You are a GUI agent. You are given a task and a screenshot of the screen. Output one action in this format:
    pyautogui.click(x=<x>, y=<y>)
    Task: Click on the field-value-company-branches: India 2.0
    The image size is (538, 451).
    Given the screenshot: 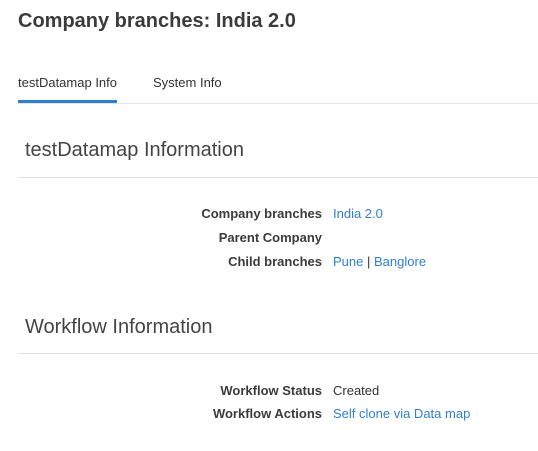 What is the action you would take?
    pyautogui.click(x=358, y=213)
    